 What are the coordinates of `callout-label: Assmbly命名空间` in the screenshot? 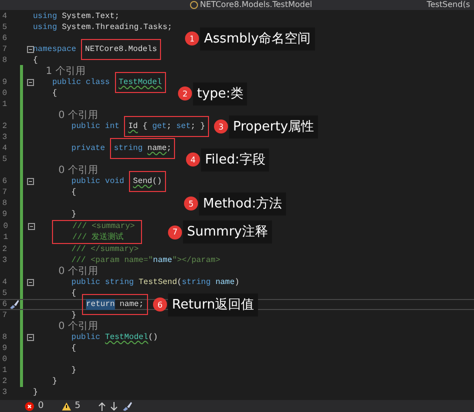 It's located at (257, 38).